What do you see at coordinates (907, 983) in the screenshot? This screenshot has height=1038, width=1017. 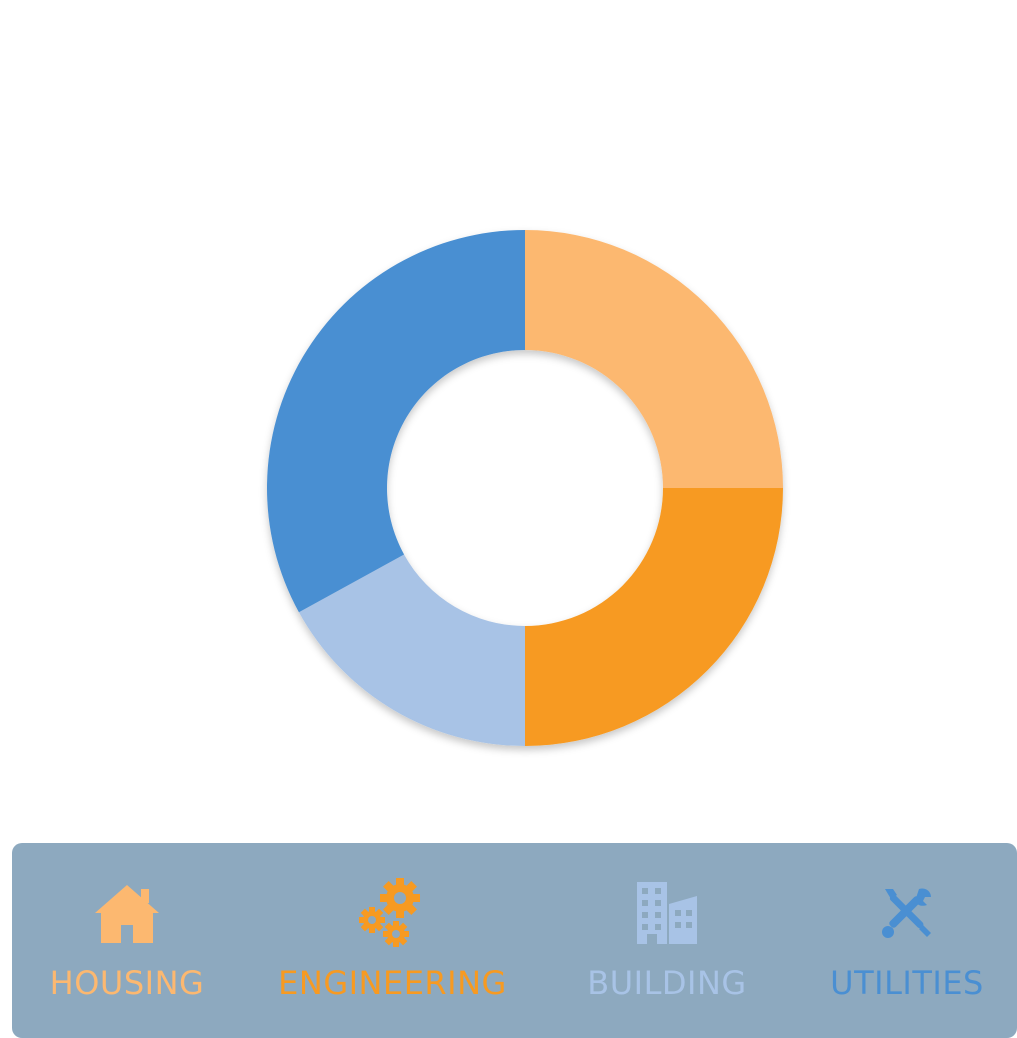 I see `legend-label-utilities: UTILITIES` at bounding box center [907, 983].